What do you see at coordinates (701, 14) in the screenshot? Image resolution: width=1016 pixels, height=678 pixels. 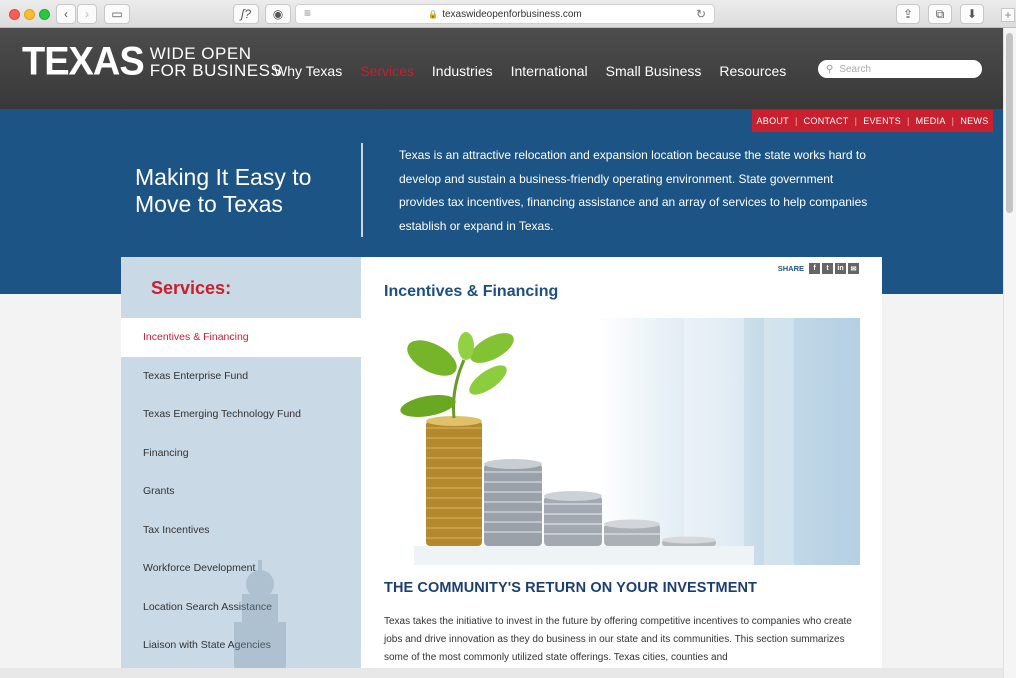 I see `reload-icon: ↻` at bounding box center [701, 14].